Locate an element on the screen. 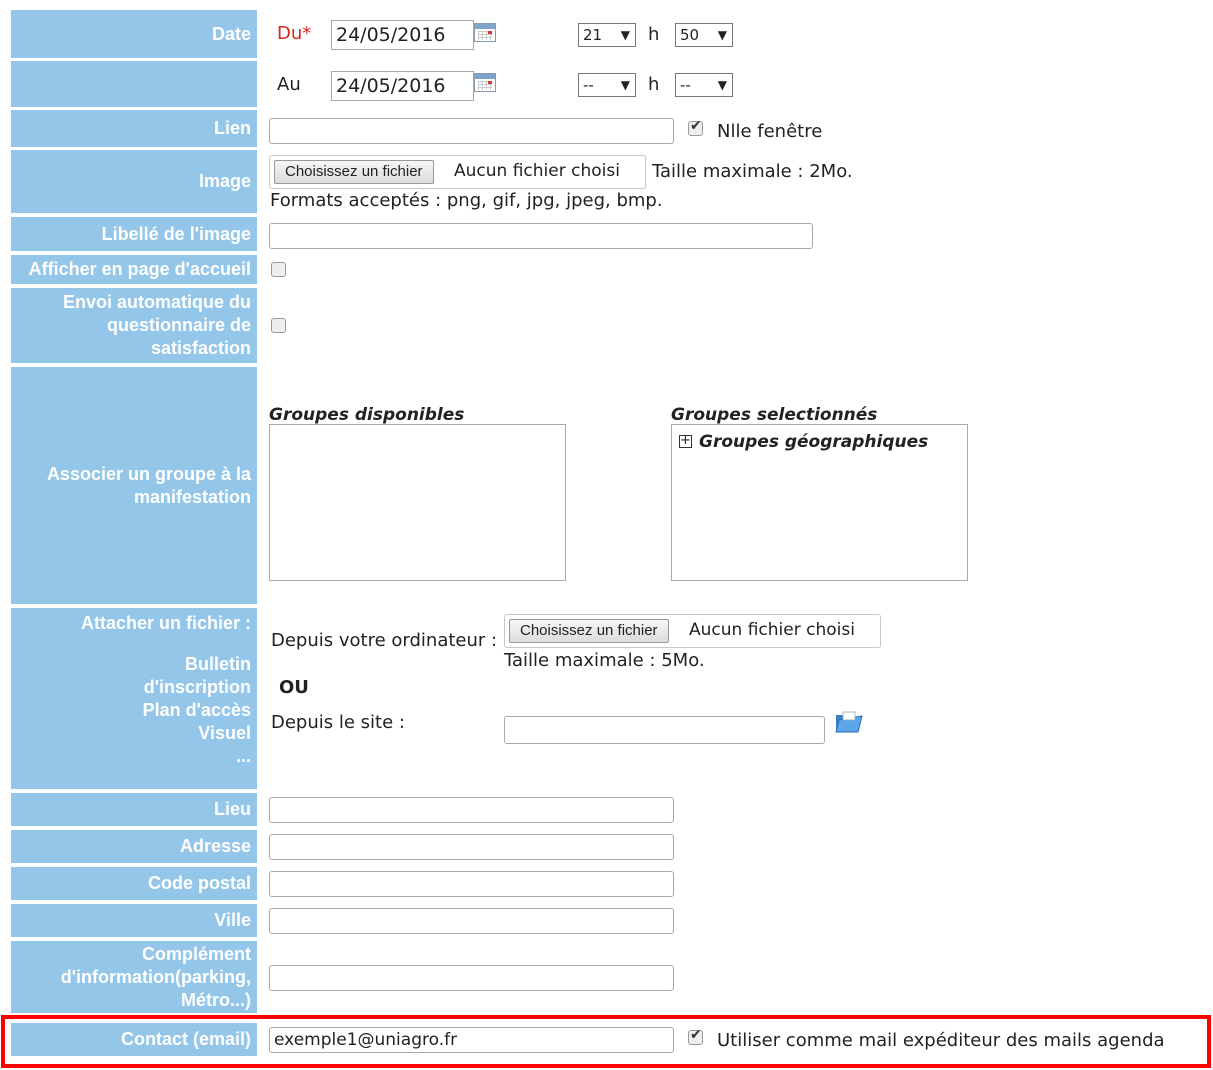 This screenshot has height=1070, width=1213. label-libelle-image: Libellé de l'image is located at coordinates (134, 234).